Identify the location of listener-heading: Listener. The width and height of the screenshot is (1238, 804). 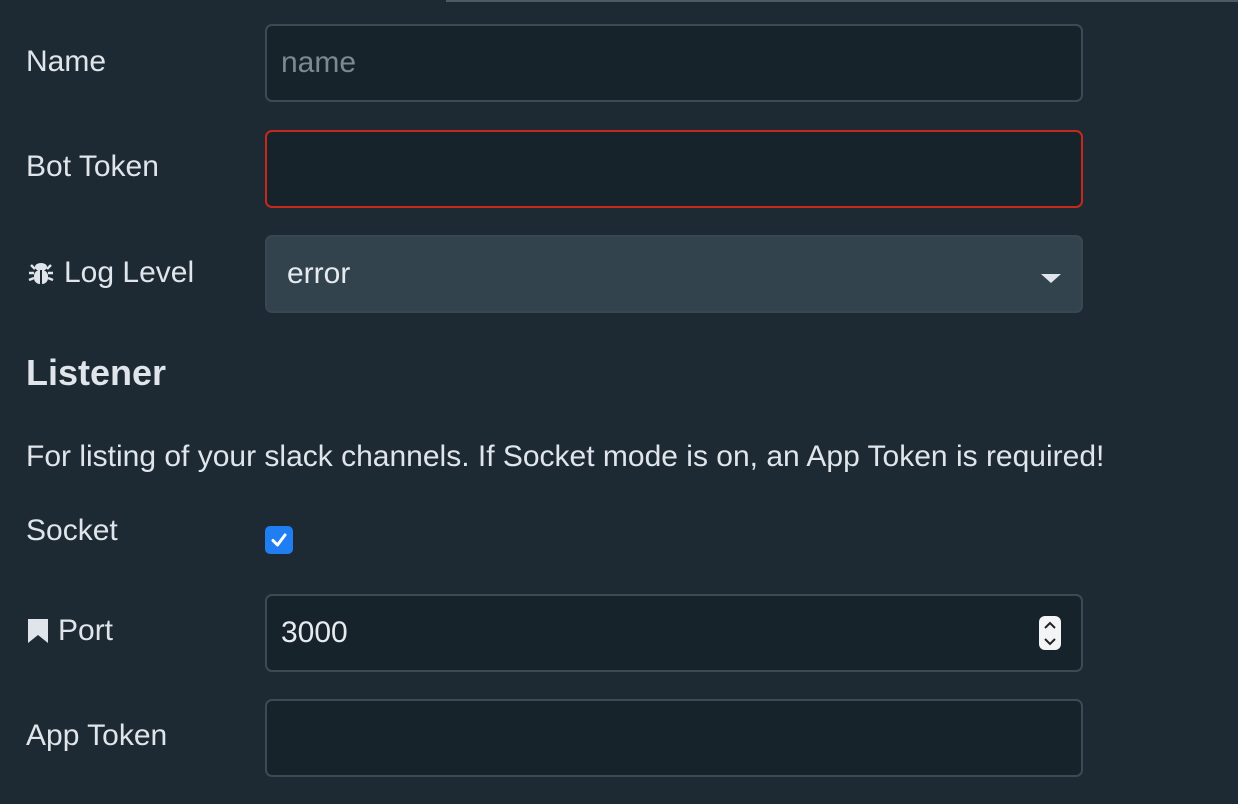
(96, 372).